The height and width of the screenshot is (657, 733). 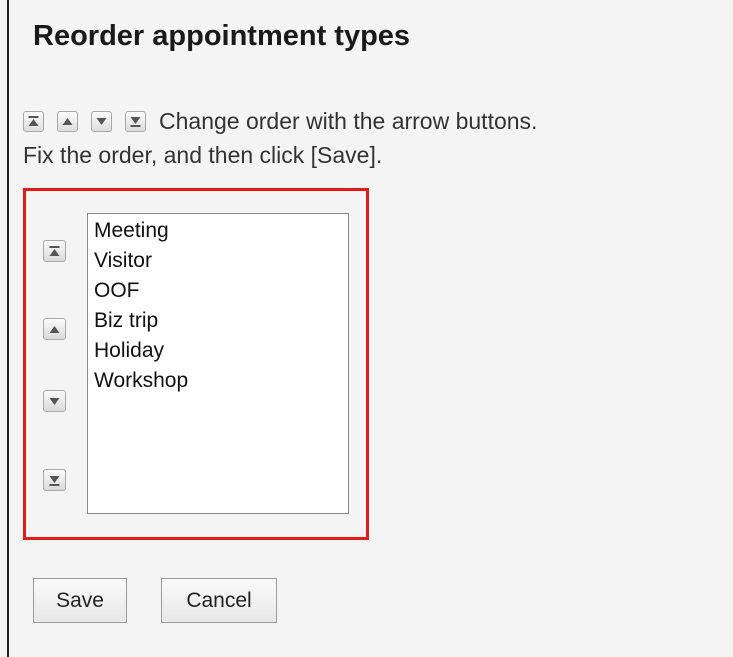 I want to click on cancel-button: Cancel, so click(x=219, y=600).